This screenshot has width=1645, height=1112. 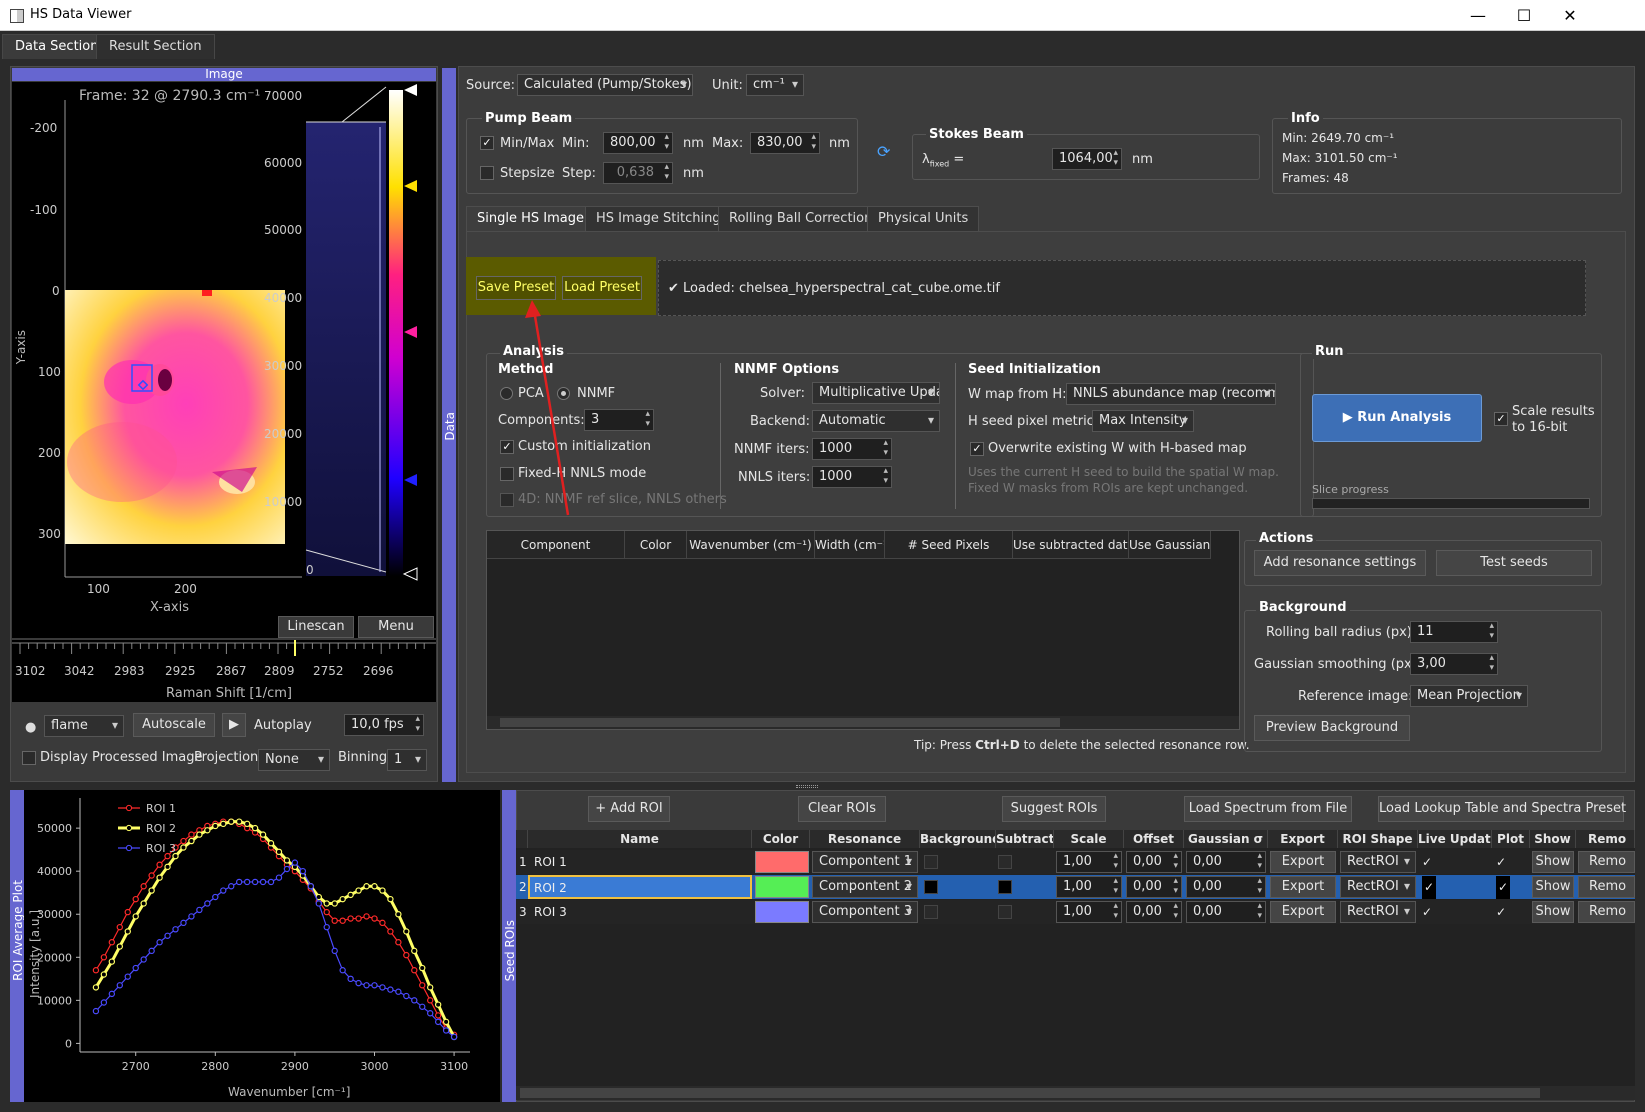 I want to click on col-remove: Remo, so click(x=1605, y=839).